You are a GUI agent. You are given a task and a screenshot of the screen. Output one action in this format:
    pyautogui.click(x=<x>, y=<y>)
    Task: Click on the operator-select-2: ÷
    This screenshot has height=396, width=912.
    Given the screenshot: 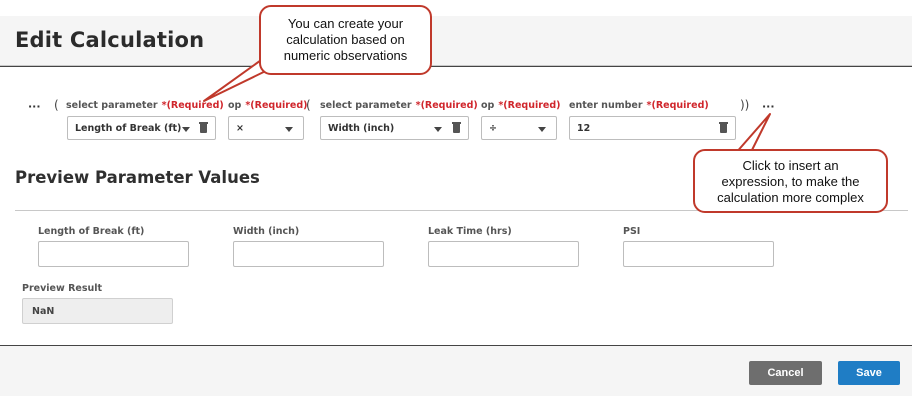 What is the action you would take?
    pyautogui.click(x=519, y=128)
    